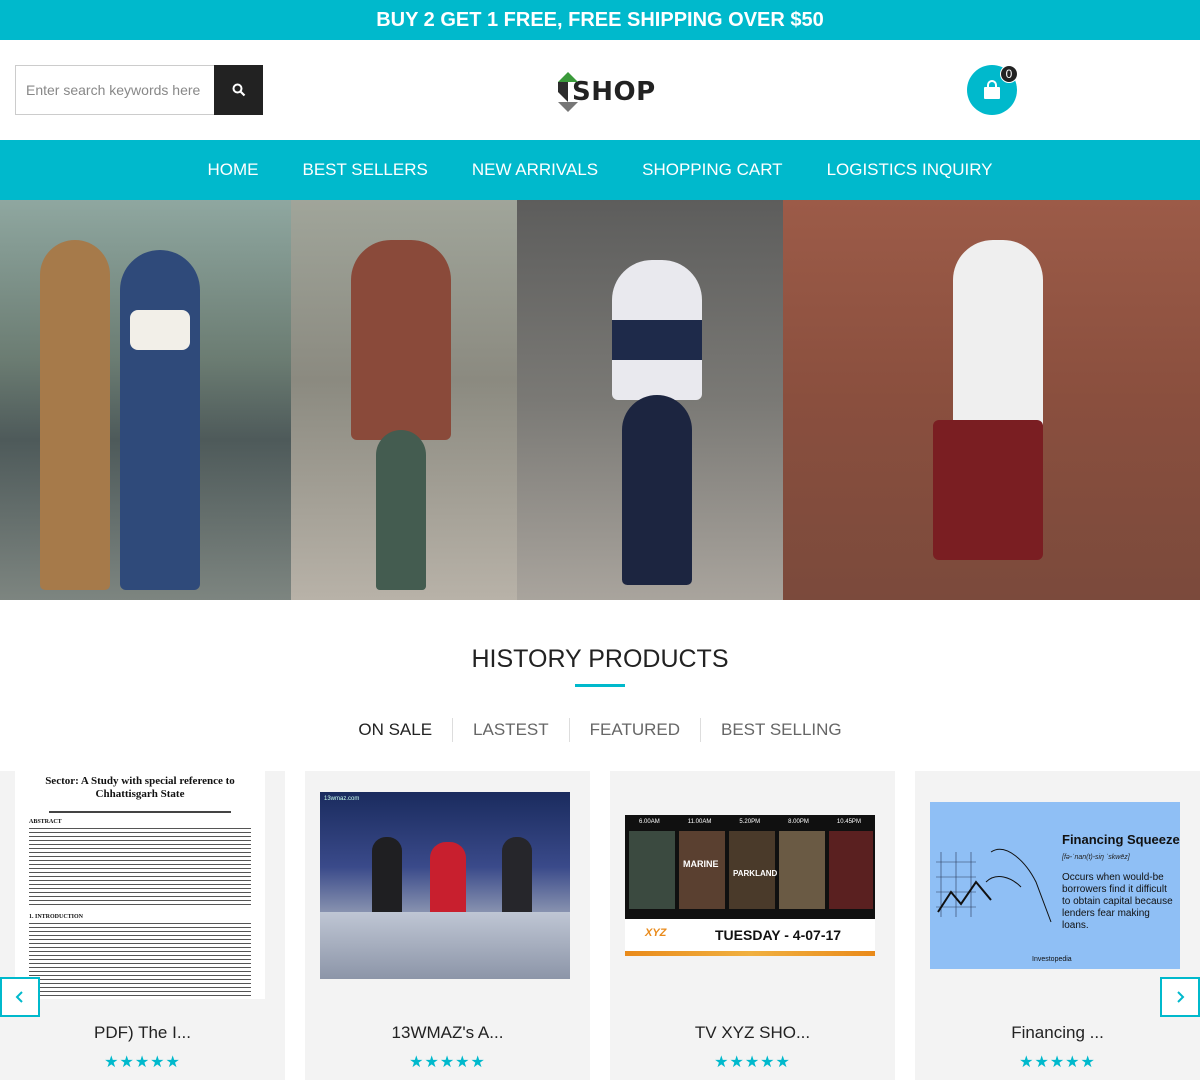  What do you see at coordinates (445, 885) in the screenshot?
I see `product-image: 13wmaz.com` at bounding box center [445, 885].